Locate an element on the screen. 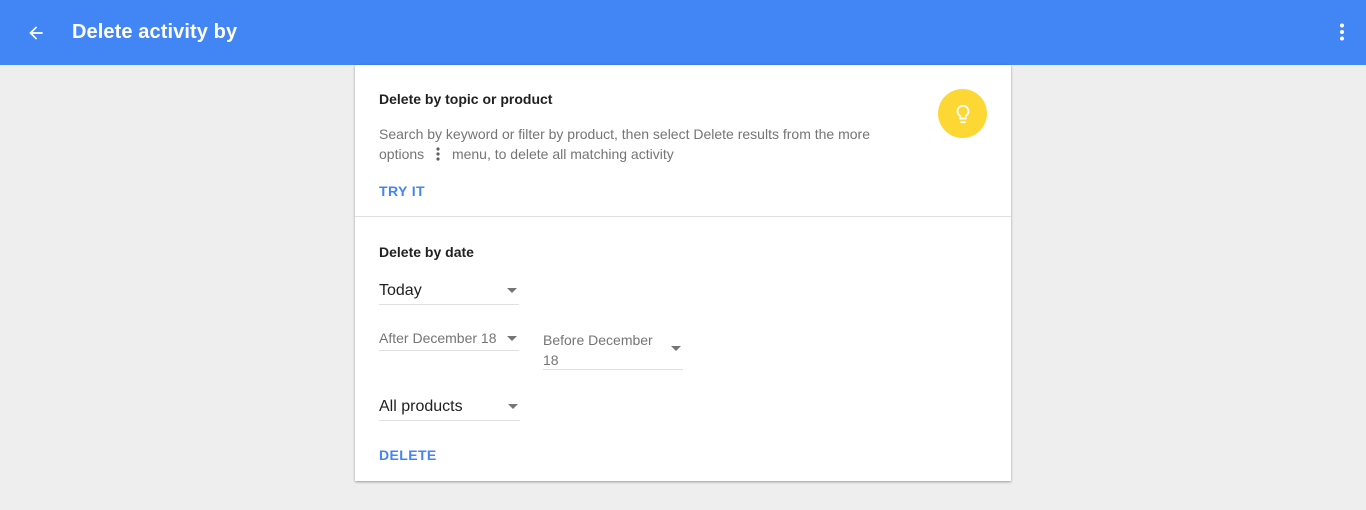  app-bar: Delete activity by is located at coordinates (683, 32).